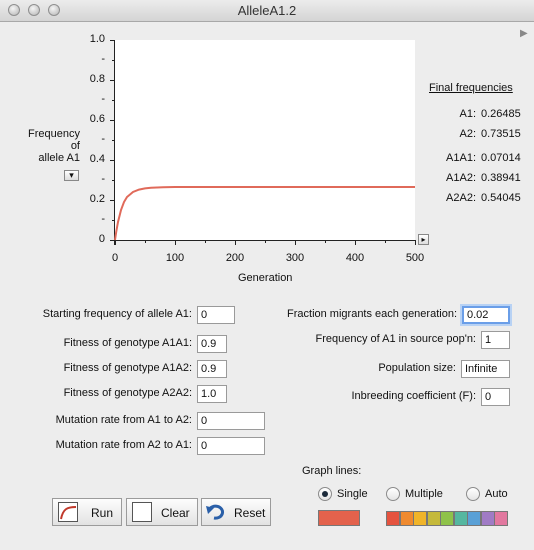 The height and width of the screenshot is (550, 534). What do you see at coordinates (355, 258) in the screenshot?
I see `x-tick-label: 400` at bounding box center [355, 258].